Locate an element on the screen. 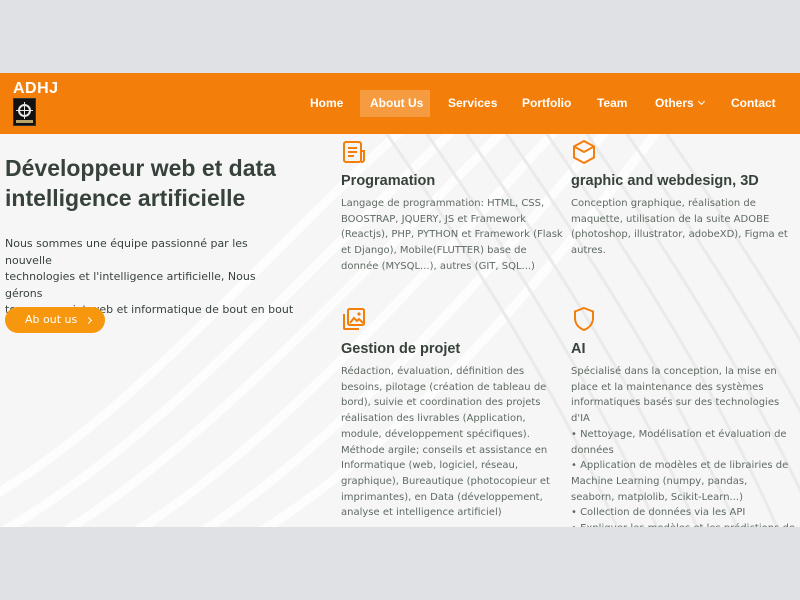 This screenshot has width=800, height=600. service-line: donnée (MYSQL...), autres (GIT, SQL...) is located at coordinates (438, 266).